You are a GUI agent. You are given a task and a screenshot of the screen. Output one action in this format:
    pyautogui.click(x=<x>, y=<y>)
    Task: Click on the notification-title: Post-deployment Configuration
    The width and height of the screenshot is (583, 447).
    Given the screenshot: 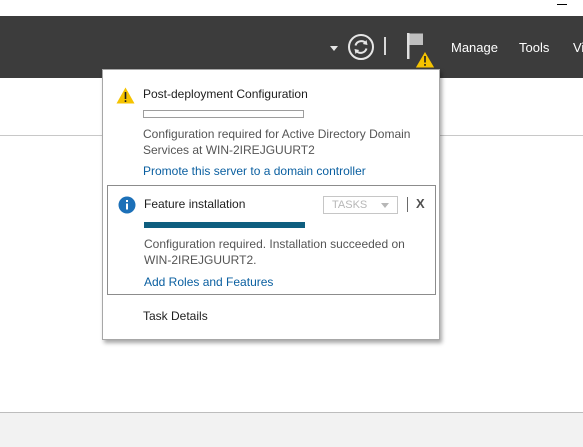 What is the action you would take?
    pyautogui.click(x=225, y=94)
    